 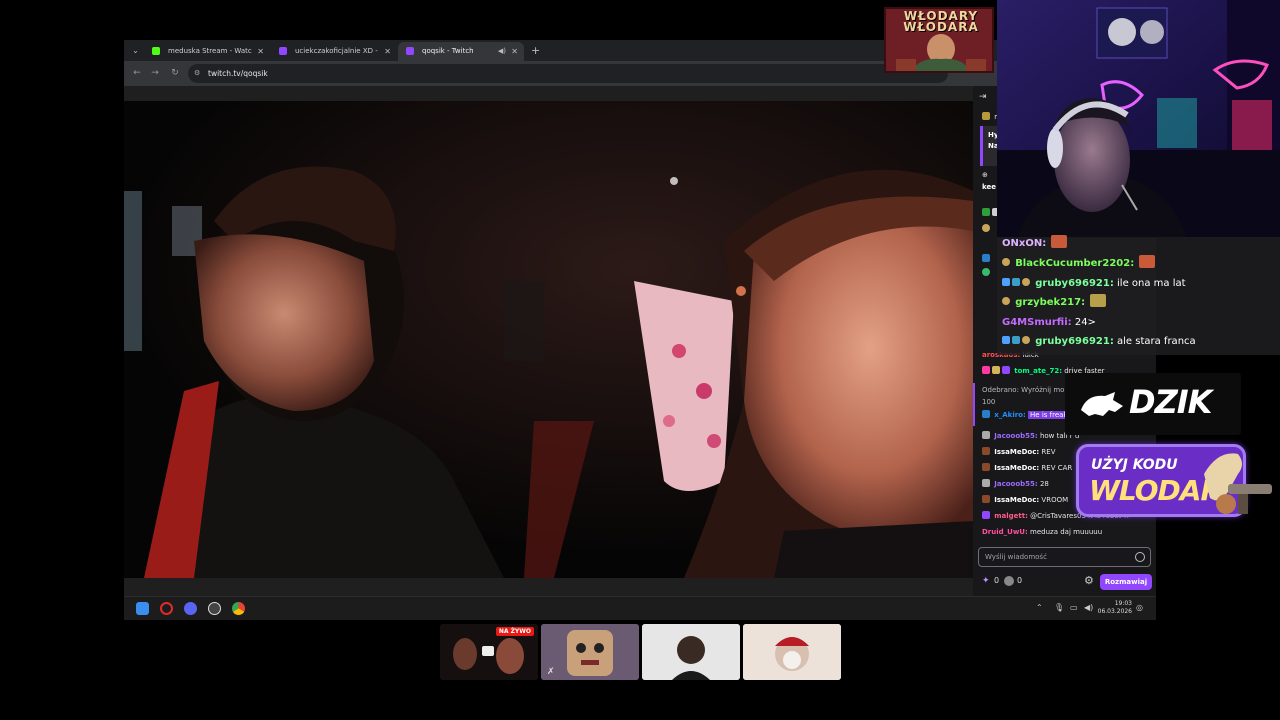 What do you see at coordinates (1156, 341) in the screenshot?
I see `overlay-text: ale stara franca` at bounding box center [1156, 341].